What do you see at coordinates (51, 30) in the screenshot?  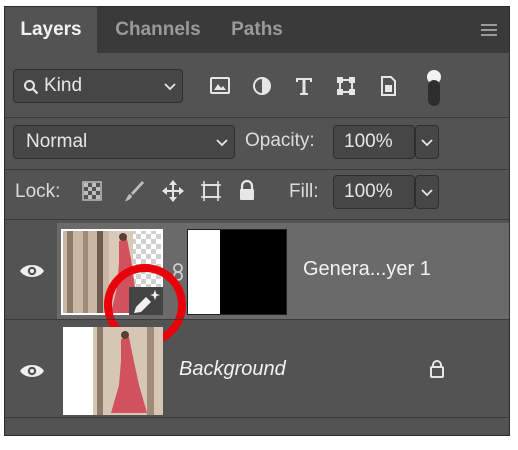 I see `tab-layers: Layers` at bounding box center [51, 30].